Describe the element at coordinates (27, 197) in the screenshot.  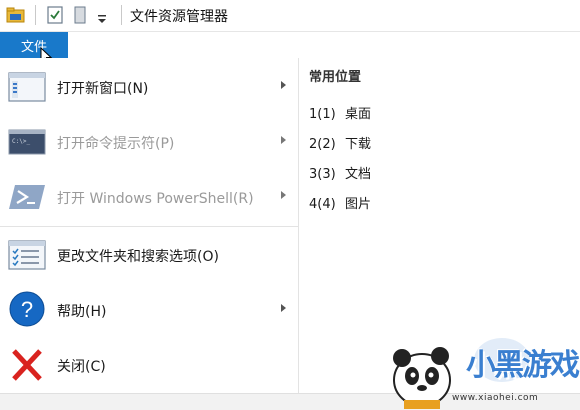
I see `powershell-icon` at that location.